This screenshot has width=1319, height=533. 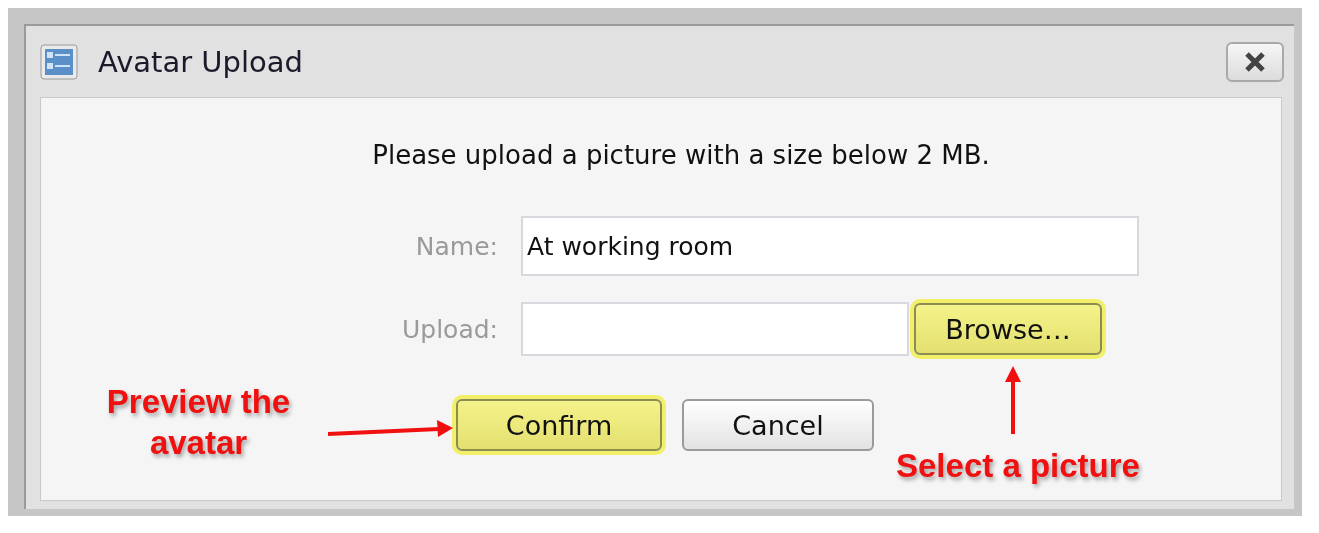 I want to click on cancel-button: Cancel, so click(x=778, y=425).